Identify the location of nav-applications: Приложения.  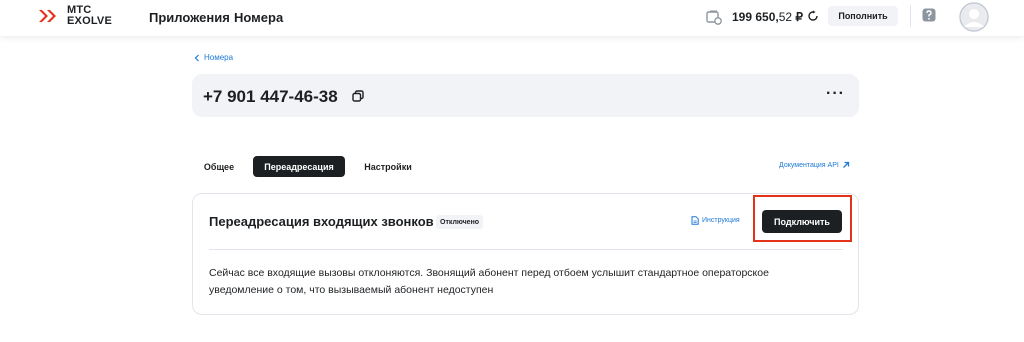
(189, 17).